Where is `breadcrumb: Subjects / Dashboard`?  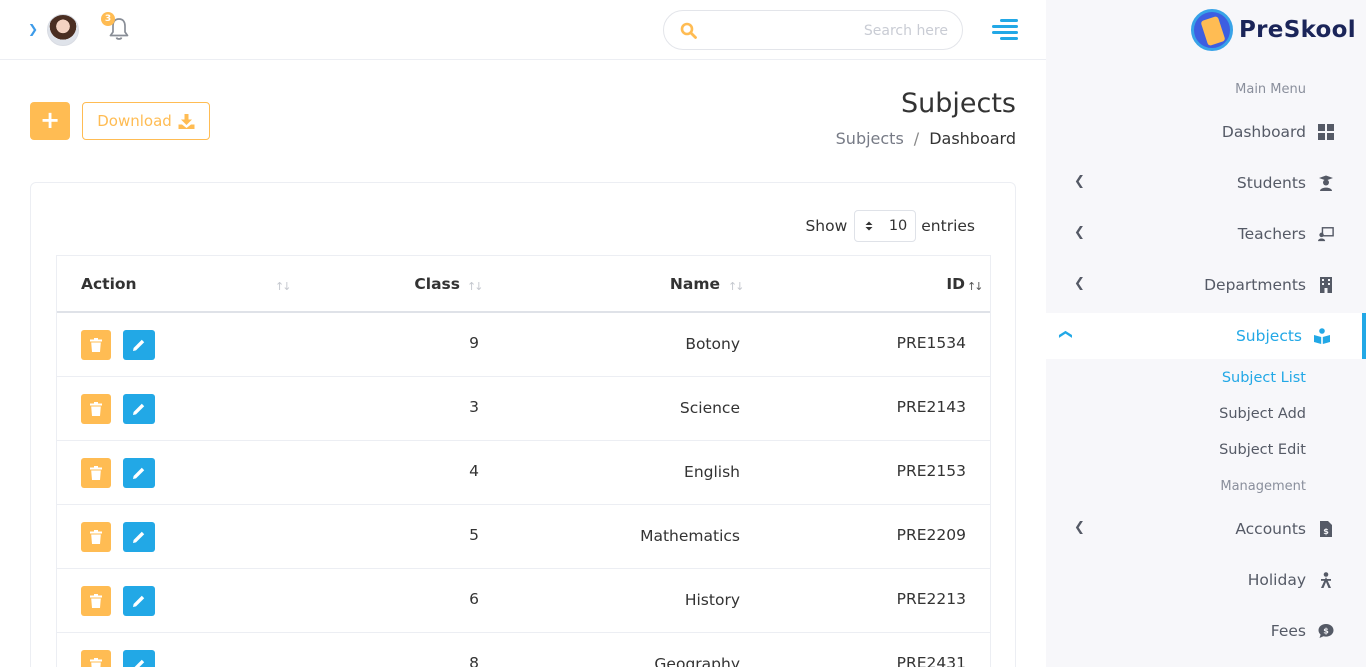 breadcrumb: Subjects / Dashboard is located at coordinates (926, 138).